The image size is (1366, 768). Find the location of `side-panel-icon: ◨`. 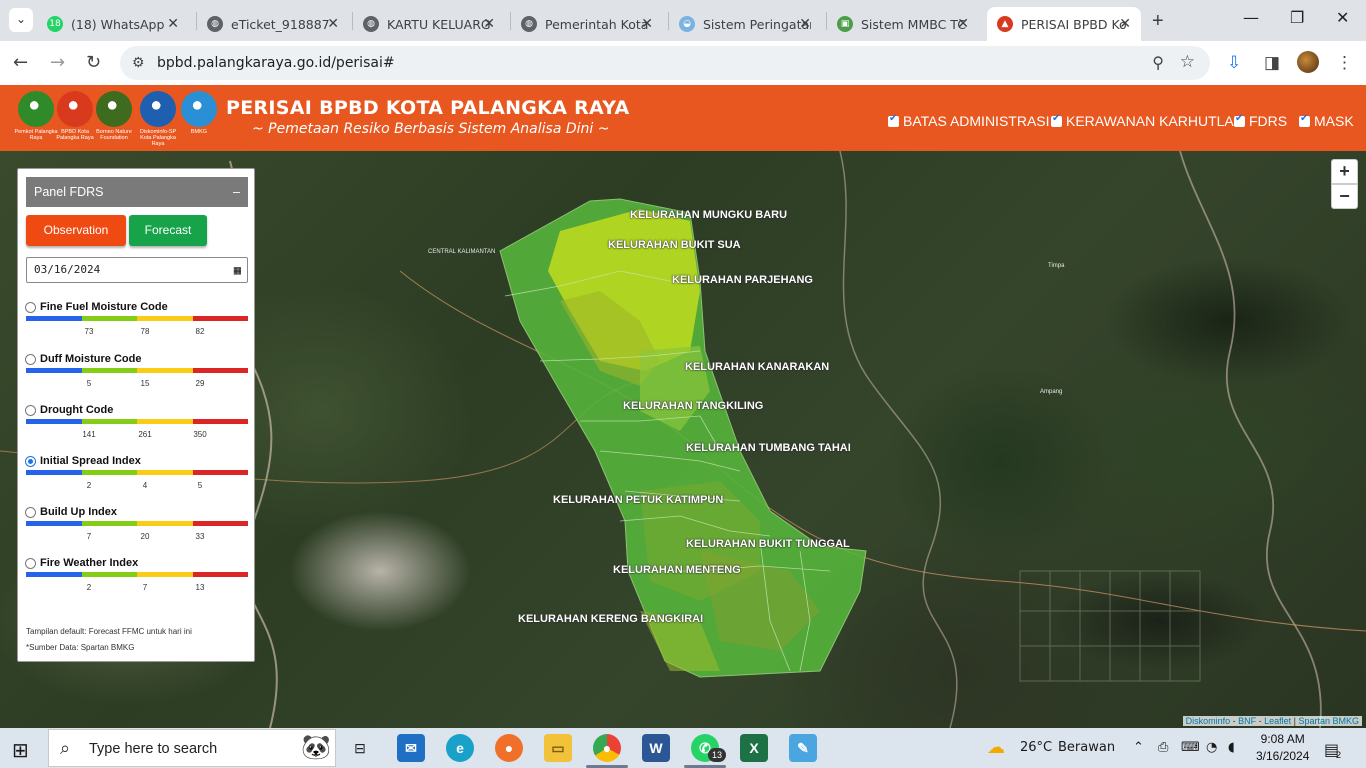

side-panel-icon: ◨ is located at coordinates (1272, 63).